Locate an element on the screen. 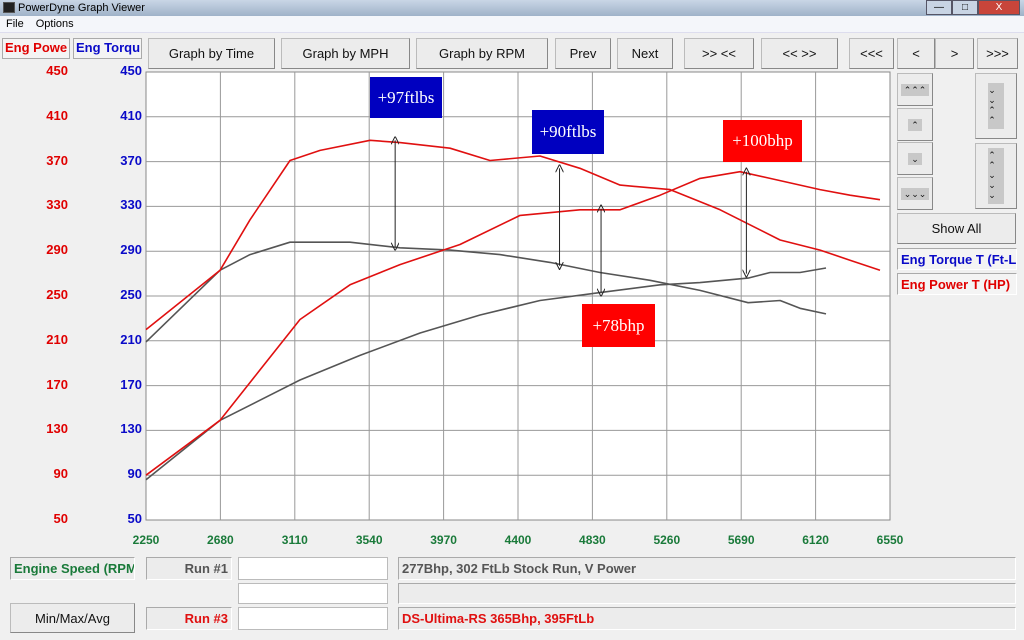 Image resolution: width=1024 pixels, height=640 pixels. annotation-torque-gain-1: +97ftlbs is located at coordinates (406, 97).